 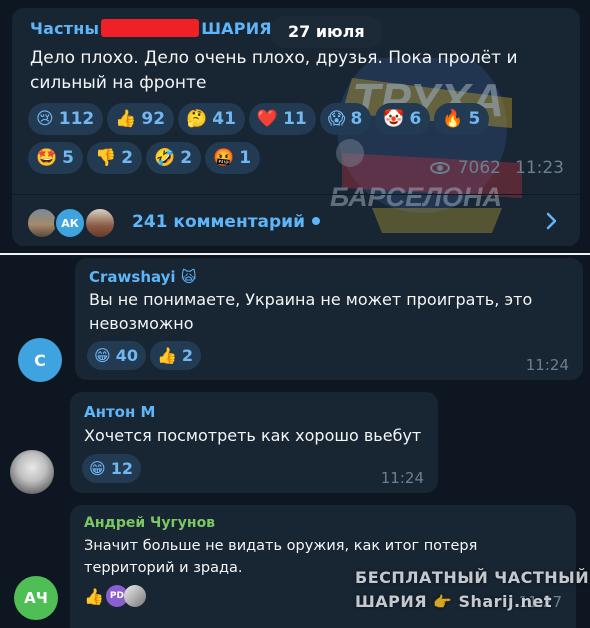 What do you see at coordinates (453, 118) in the screenshot?
I see `fire-icon: 🔥` at bounding box center [453, 118].